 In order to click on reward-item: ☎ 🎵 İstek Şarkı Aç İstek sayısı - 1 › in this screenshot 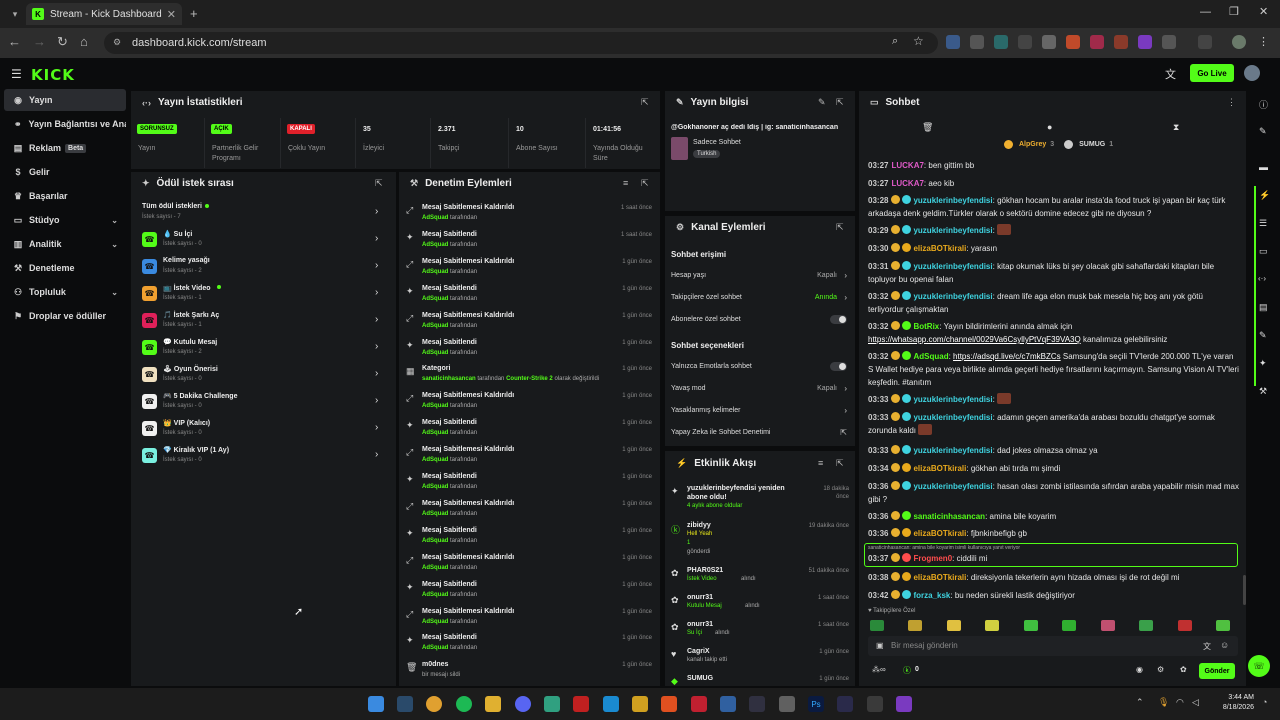, I will do `click(263, 321)`.